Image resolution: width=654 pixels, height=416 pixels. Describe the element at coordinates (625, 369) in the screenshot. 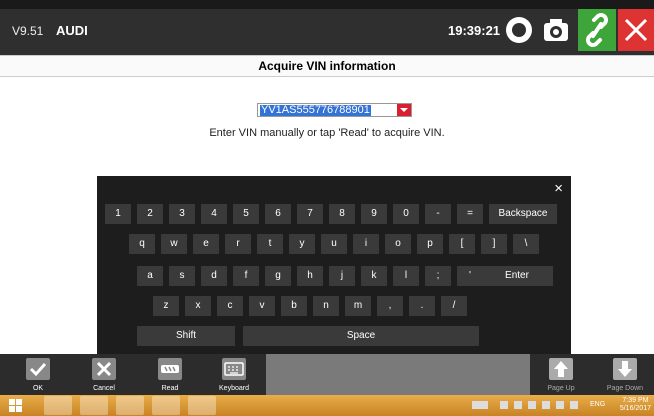

I see `arrow-down-icon` at that location.